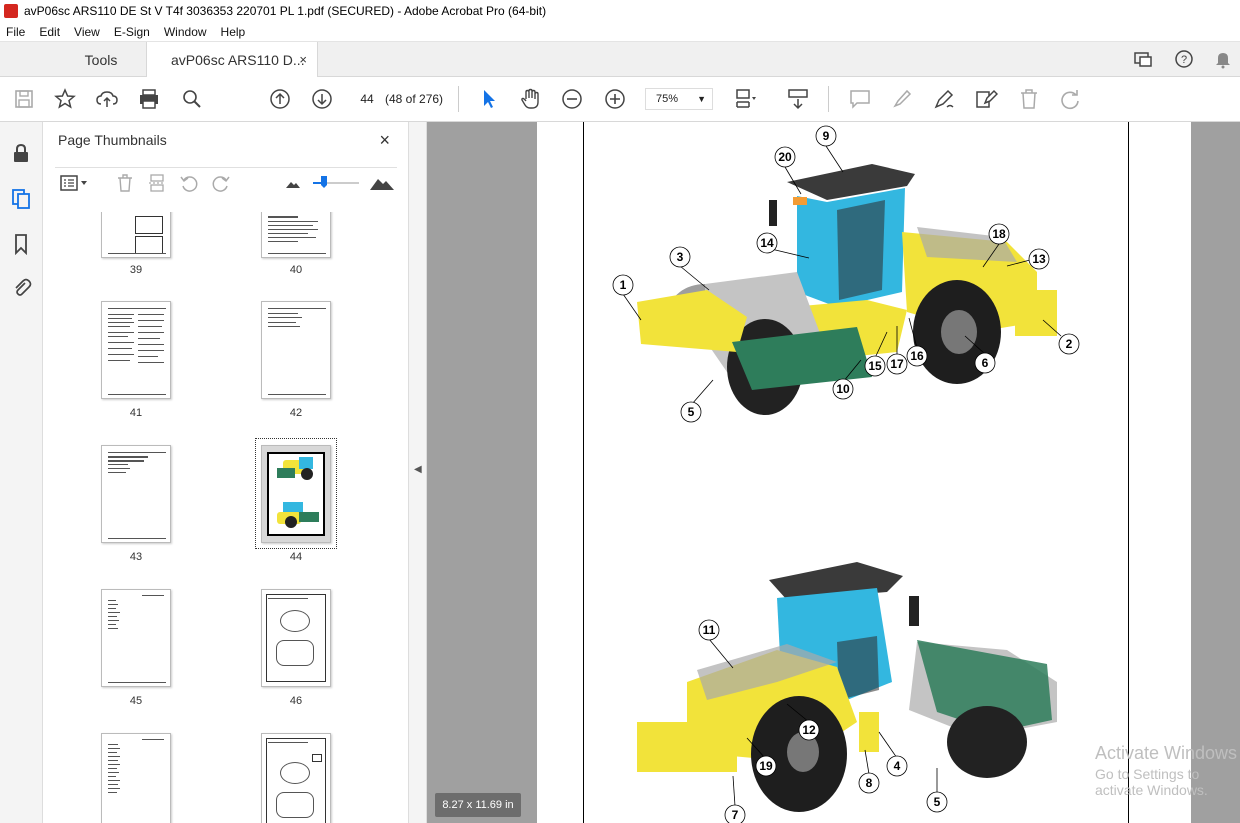 This screenshot has width=1240, height=823. Describe the element at coordinates (11, 11) in the screenshot. I see `pdf-app-icon` at that location.